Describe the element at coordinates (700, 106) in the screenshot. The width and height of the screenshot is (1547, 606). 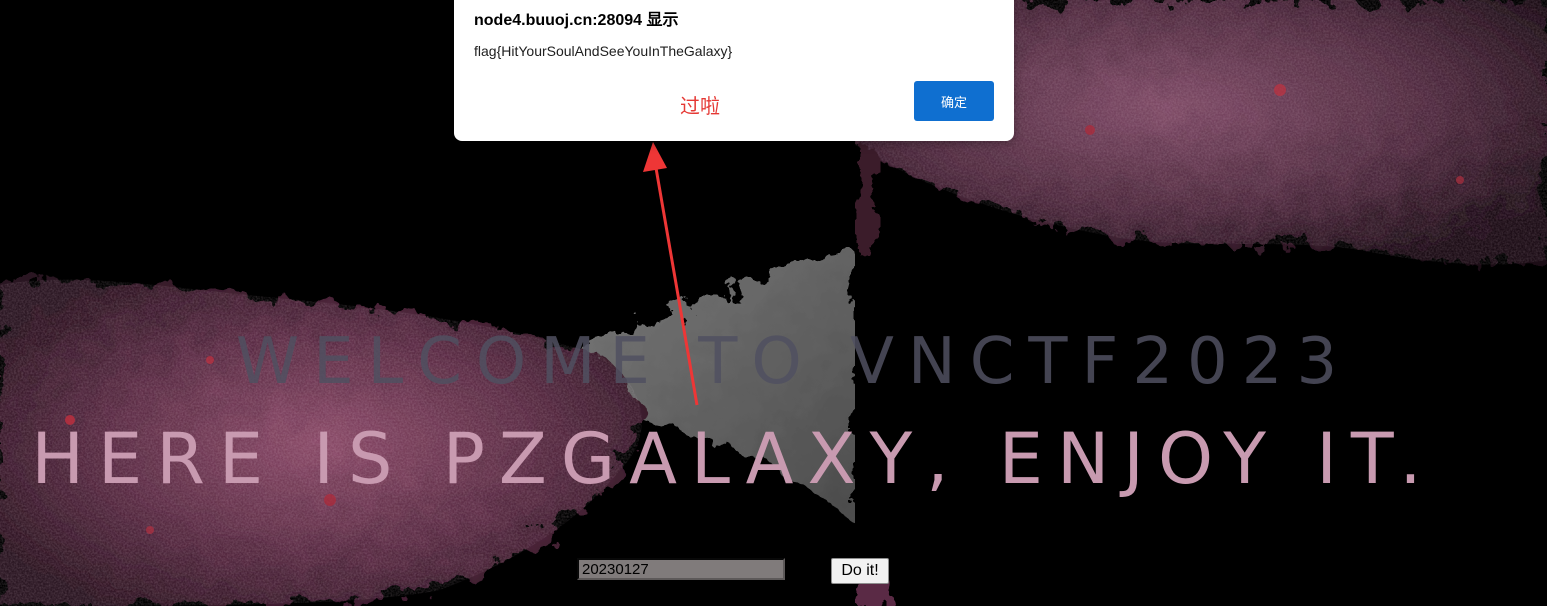
I see `annotation-label: 过啦` at that location.